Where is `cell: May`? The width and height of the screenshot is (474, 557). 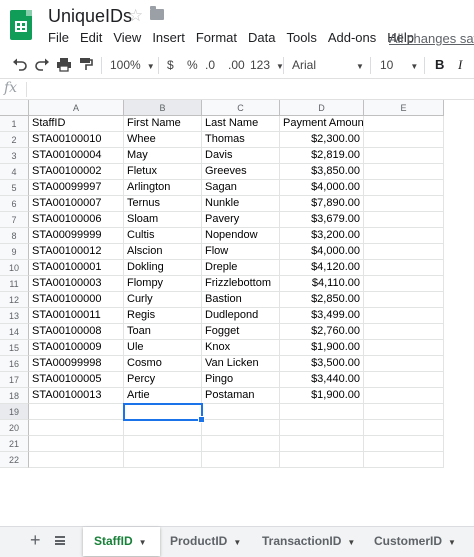
cell: May is located at coordinates (163, 156).